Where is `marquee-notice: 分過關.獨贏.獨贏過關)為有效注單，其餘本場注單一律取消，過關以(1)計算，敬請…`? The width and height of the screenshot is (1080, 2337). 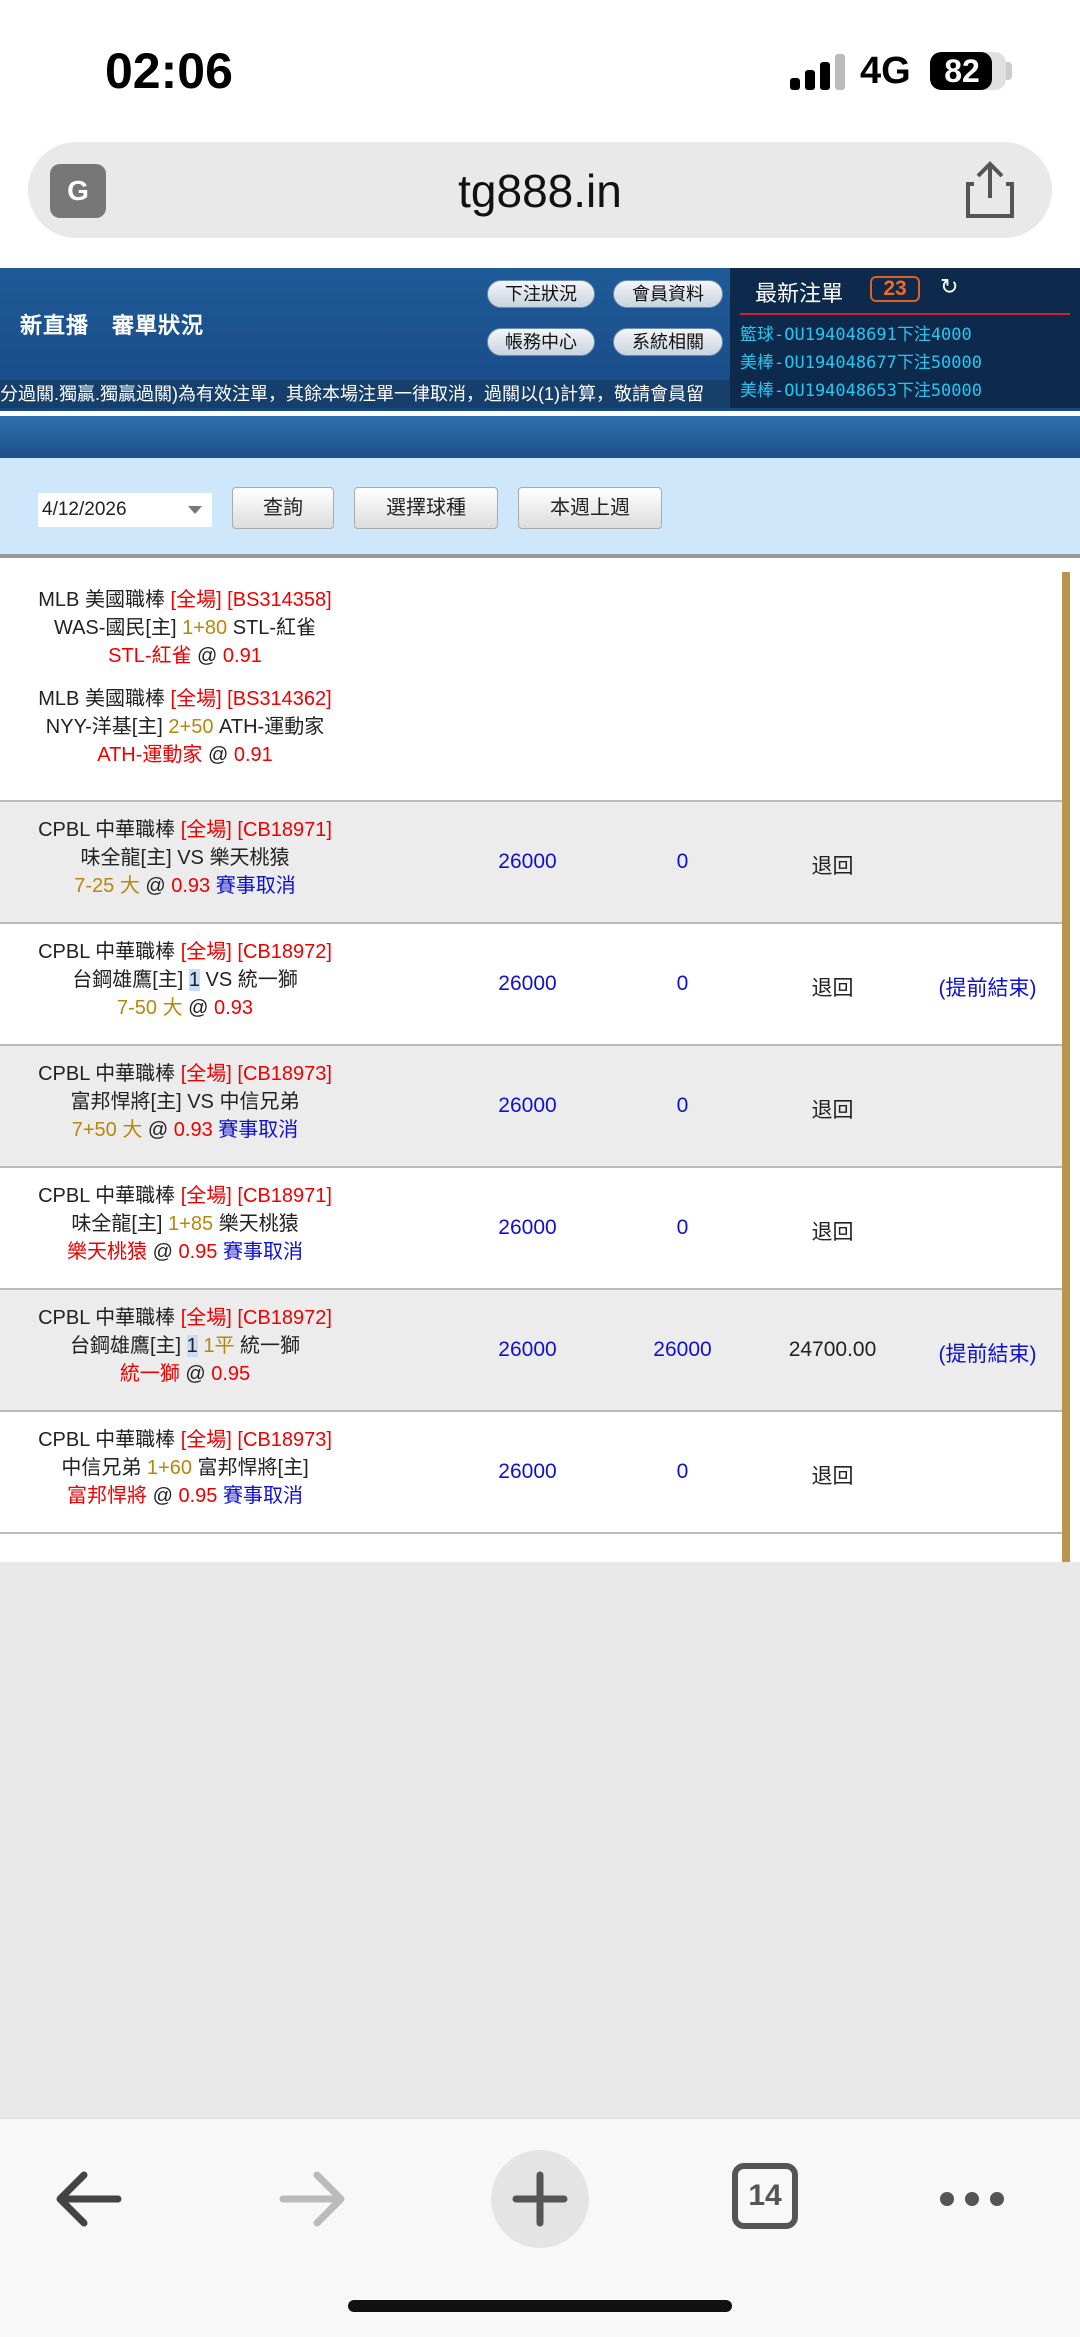 marquee-notice: 分過關.獨贏.獨贏過關)為有效注單，其餘本場注單一律取消，過關以(1)計算，敬請… is located at coordinates (365, 394).